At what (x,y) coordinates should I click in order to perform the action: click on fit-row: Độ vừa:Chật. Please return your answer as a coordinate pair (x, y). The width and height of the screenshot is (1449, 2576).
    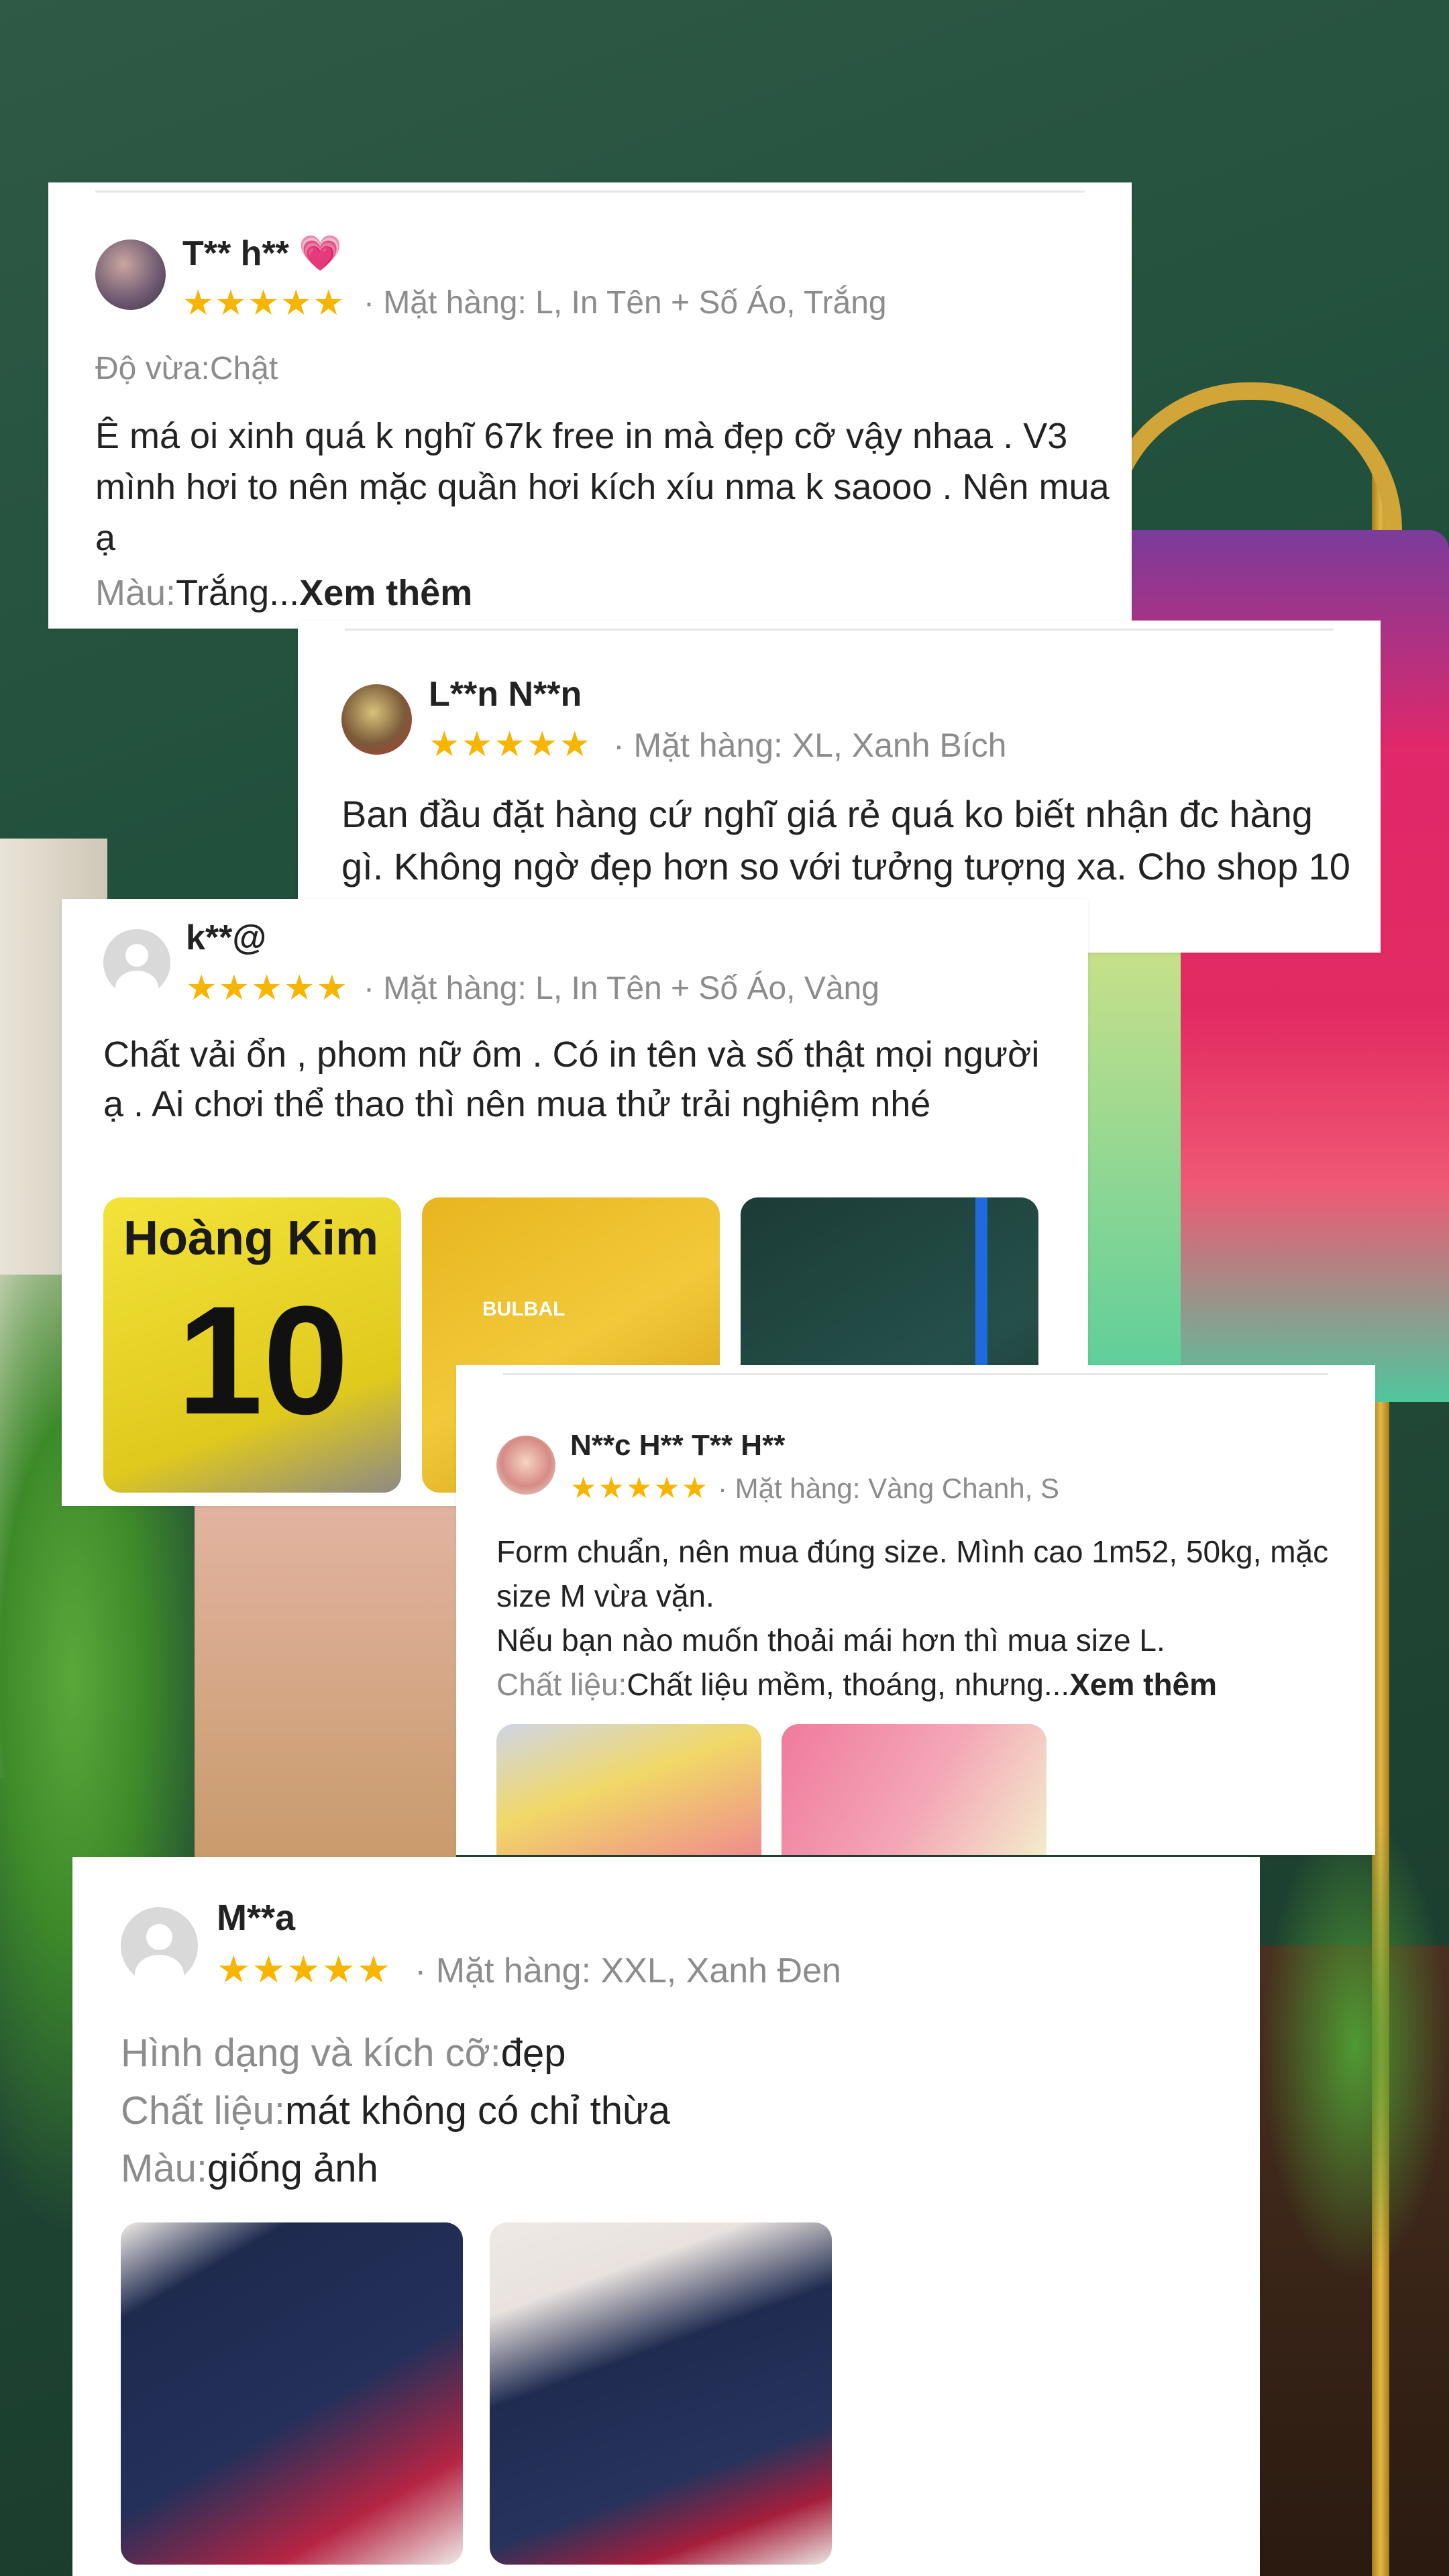
    Looking at the image, I should click on (186, 368).